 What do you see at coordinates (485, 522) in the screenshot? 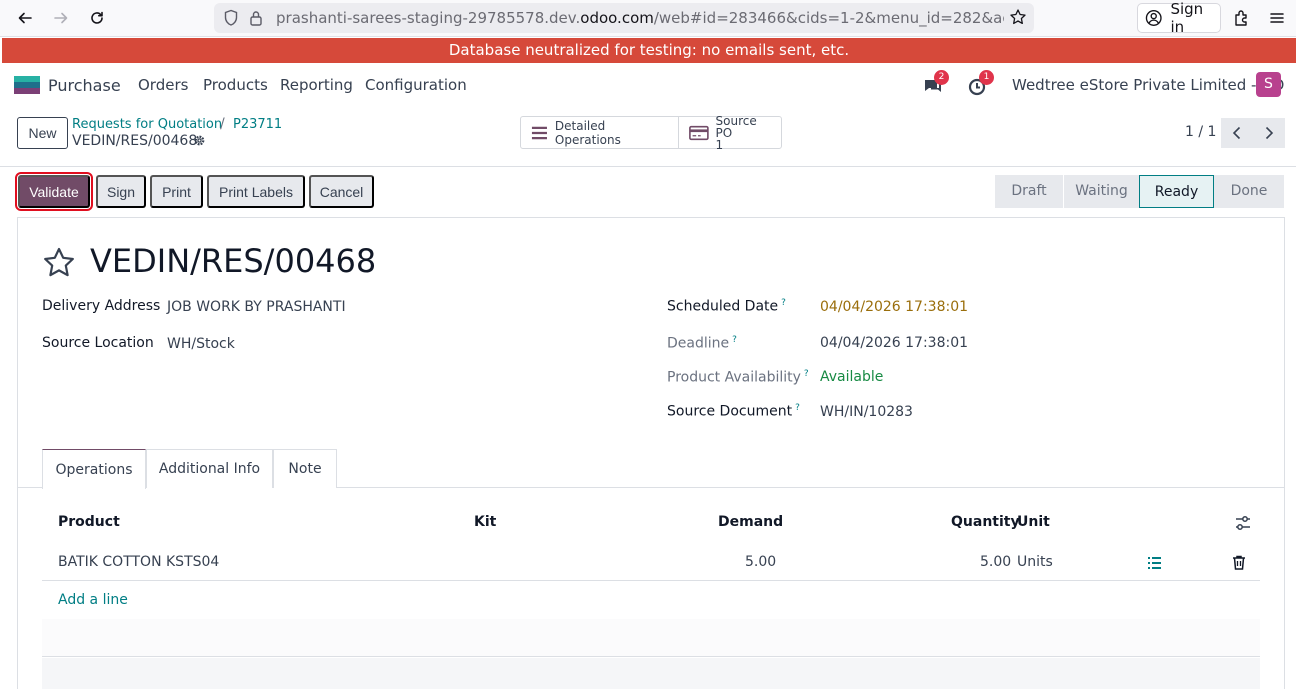
I see `column-kit: Kit` at bounding box center [485, 522].